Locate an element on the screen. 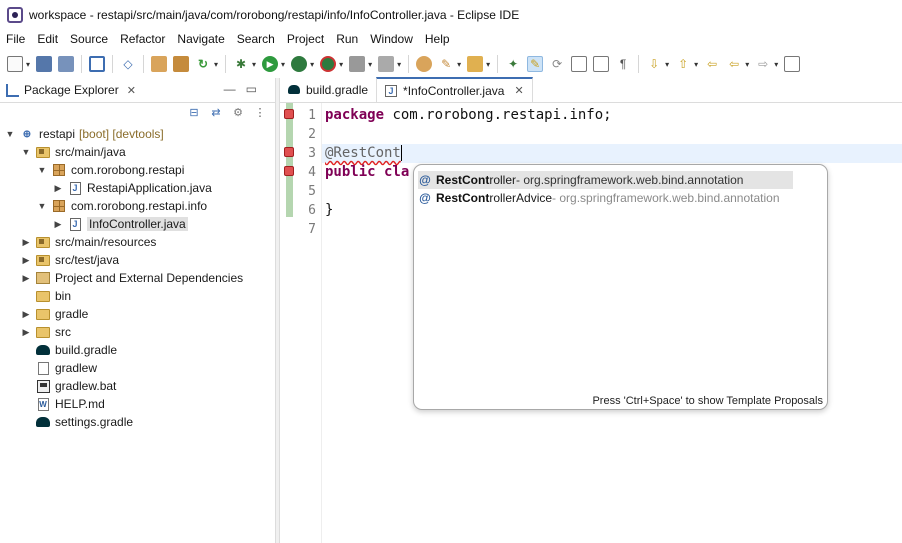  toggle-mark-occurrences-icon: ✎ is located at coordinates (535, 64).